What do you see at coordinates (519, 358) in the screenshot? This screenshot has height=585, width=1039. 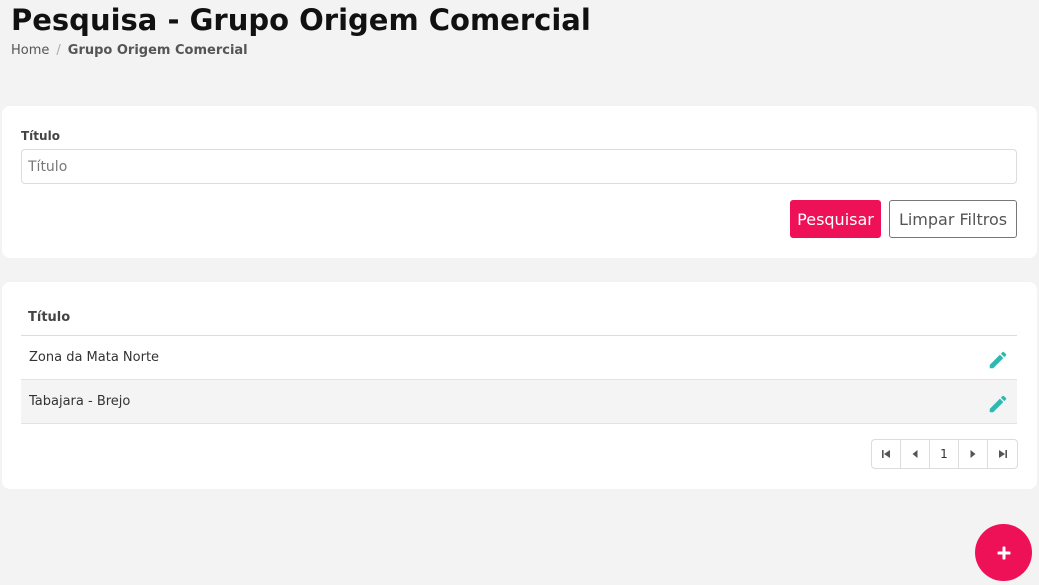 I see `table-row: Zona da Mata Norte` at bounding box center [519, 358].